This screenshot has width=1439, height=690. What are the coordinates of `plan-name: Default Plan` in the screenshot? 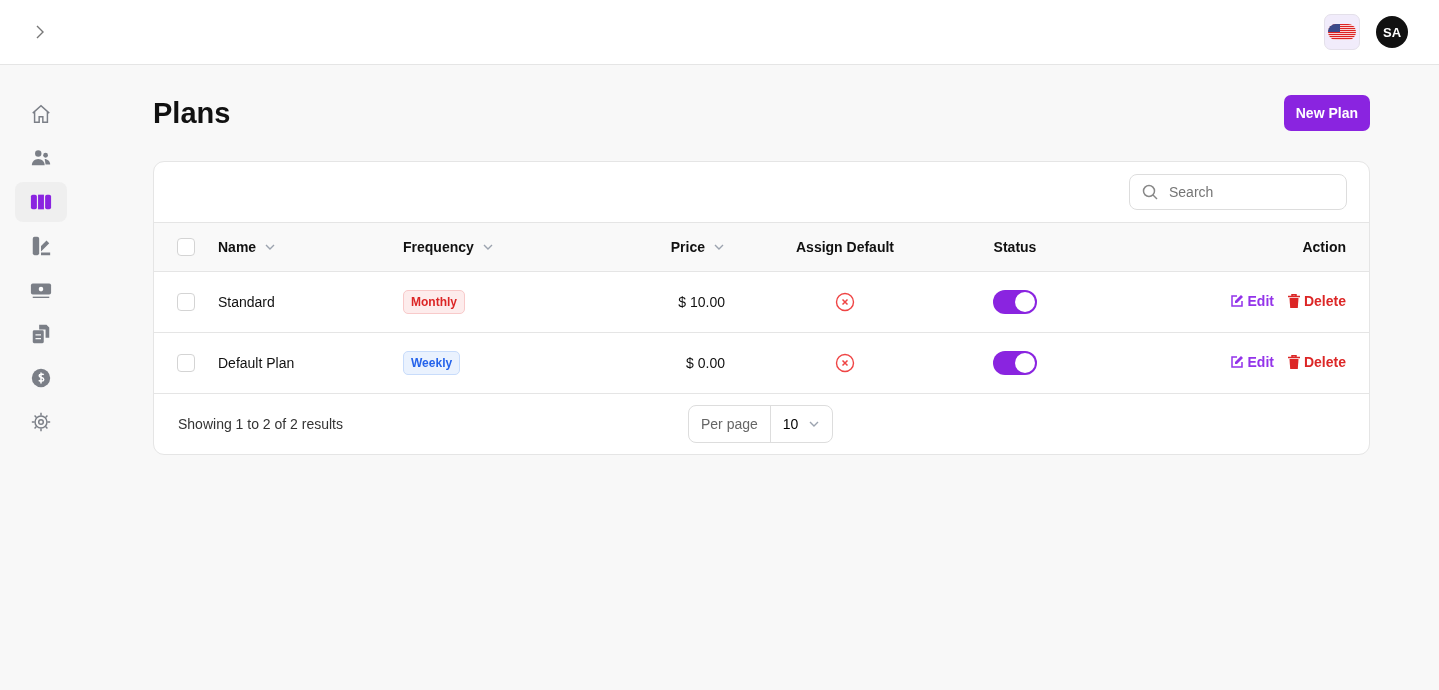 It's located at (256, 363).